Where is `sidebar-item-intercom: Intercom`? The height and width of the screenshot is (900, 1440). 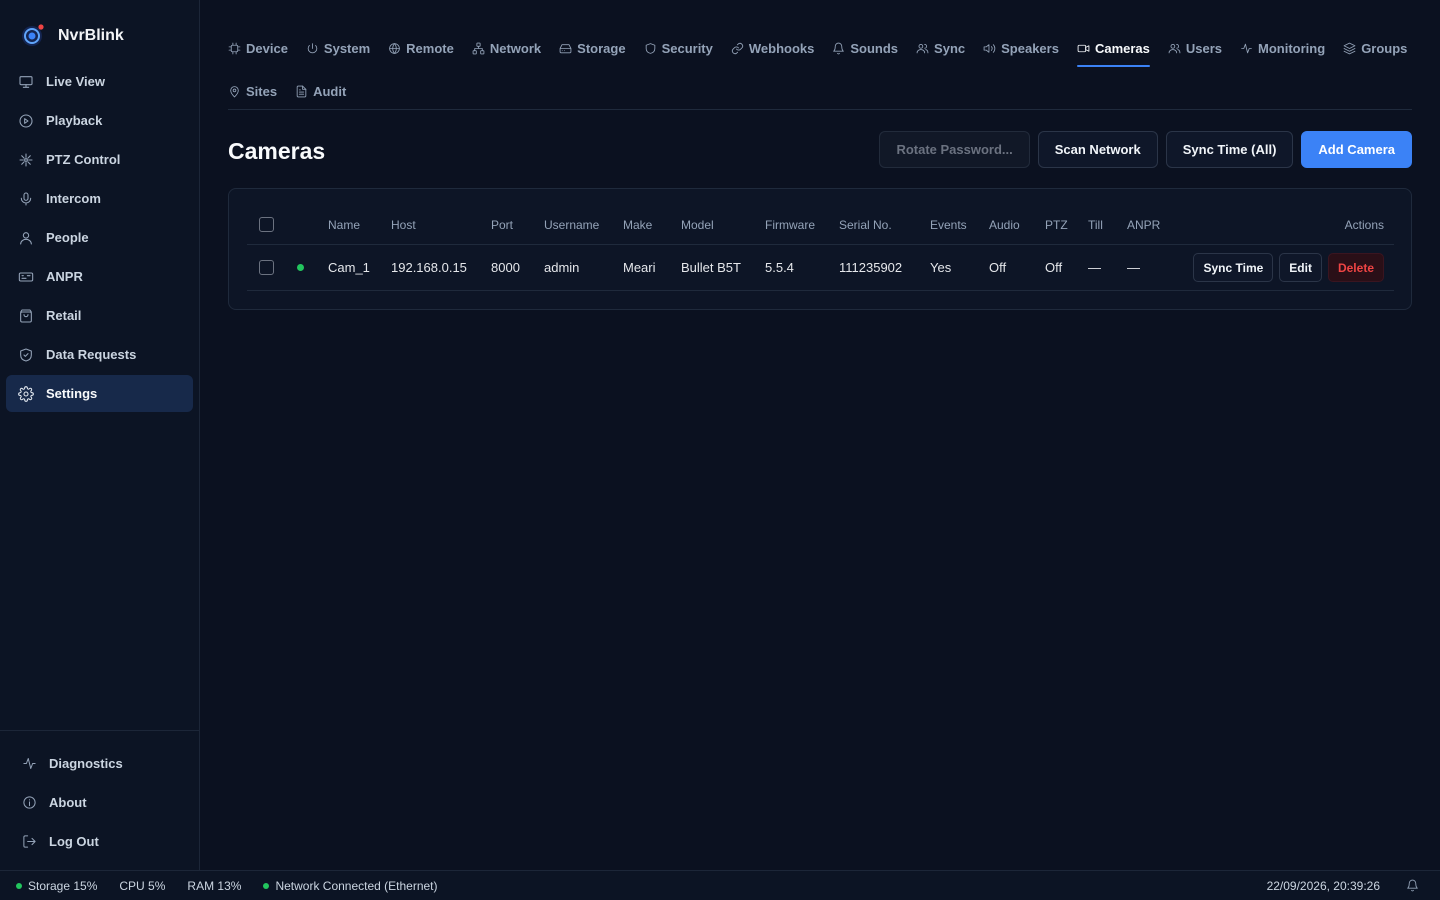 sidebar-item-intercom: Intercom is located at coordinates (99, 198).